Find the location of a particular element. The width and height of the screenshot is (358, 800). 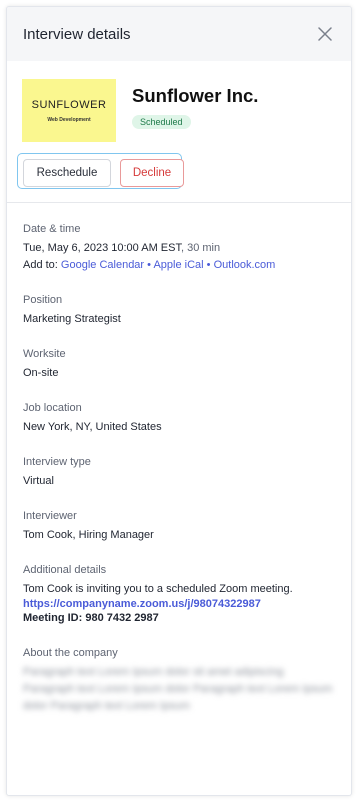

date-time-value: Tue, May 6, 2023 10:00 AM EST, 30 min is located at coordinates (179, 248).